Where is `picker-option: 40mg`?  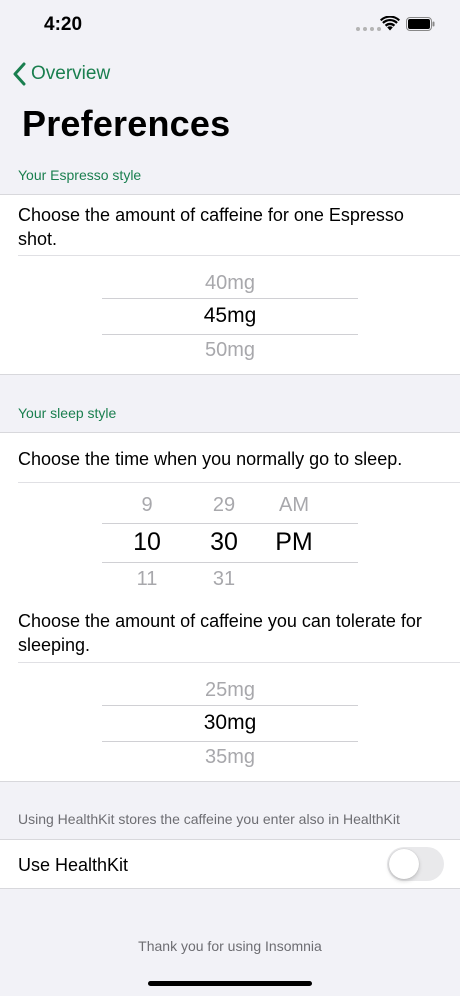 picker-option: 40mg is located at coordinates (230, 283).